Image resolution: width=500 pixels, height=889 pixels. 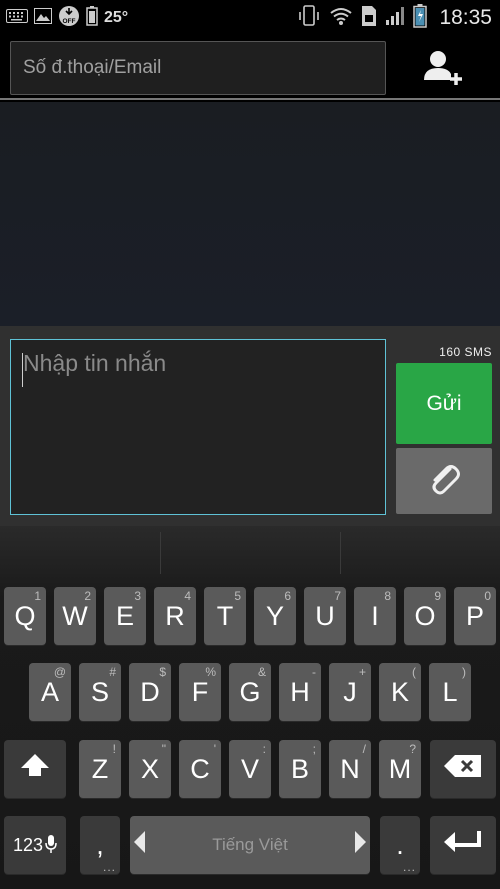 I want to click on battery-charging-icon, so click(x=420, y=18).